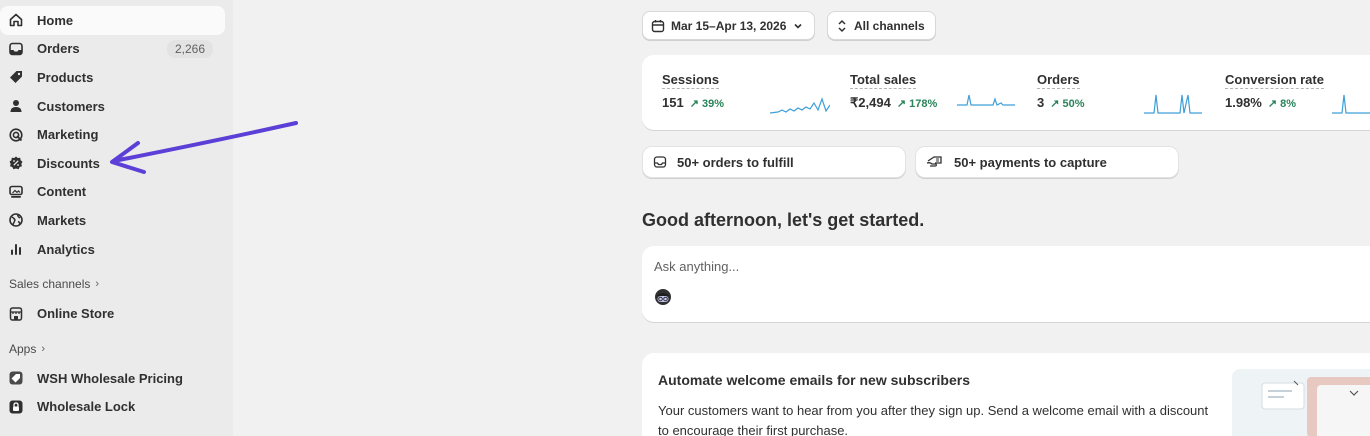 Image resolution: width=1370 pixels, height=436 pixels. Describe the element at coordinates (50, 284) in the screenshot. I see `section-label: Sales channels` at that location.